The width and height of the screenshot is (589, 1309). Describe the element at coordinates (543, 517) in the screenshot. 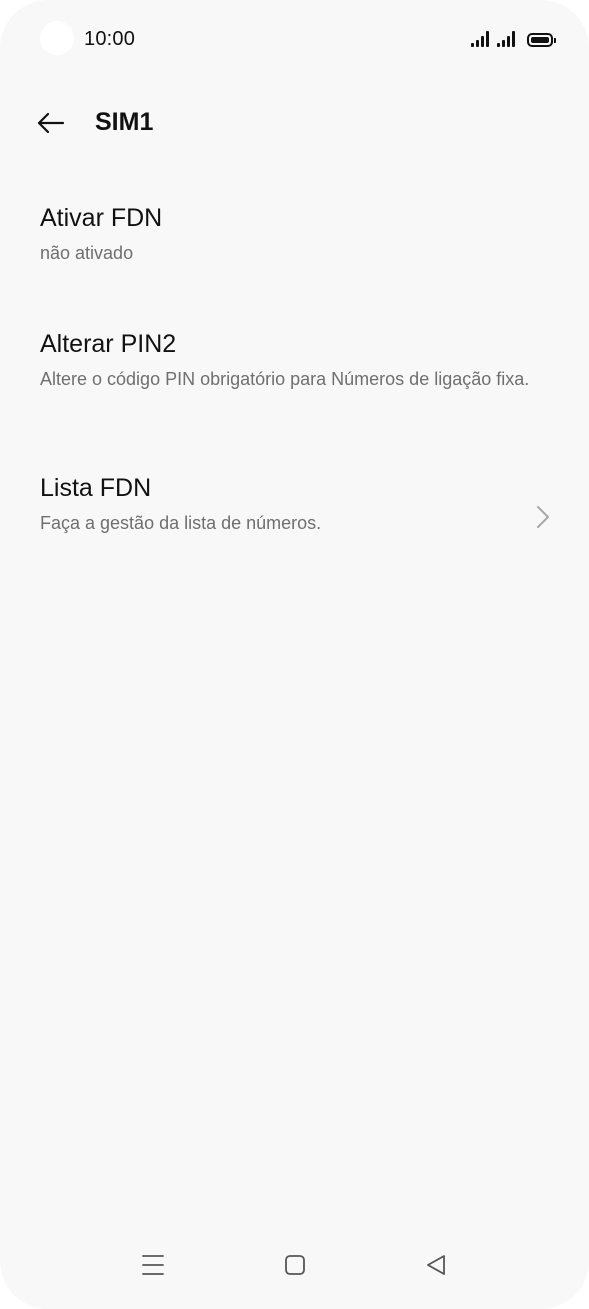

I see `chevron-right-icon` at that location.